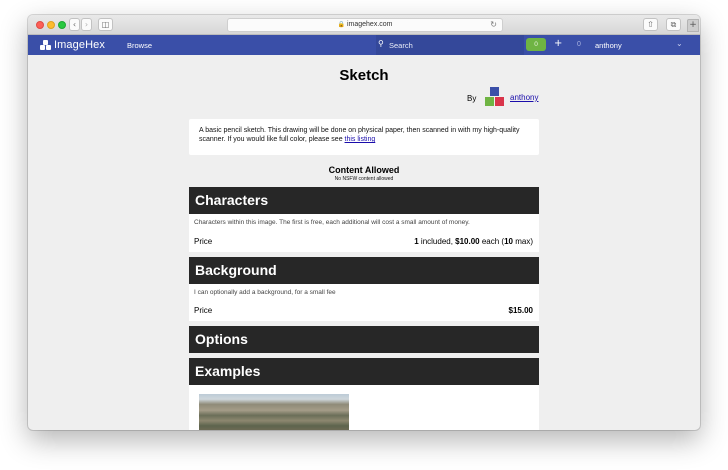 This screenshot has width=728, height=470. Describe the element at coordinates (369, 24) in the screenshot. I see `url-text: imagehex.com` at that location.